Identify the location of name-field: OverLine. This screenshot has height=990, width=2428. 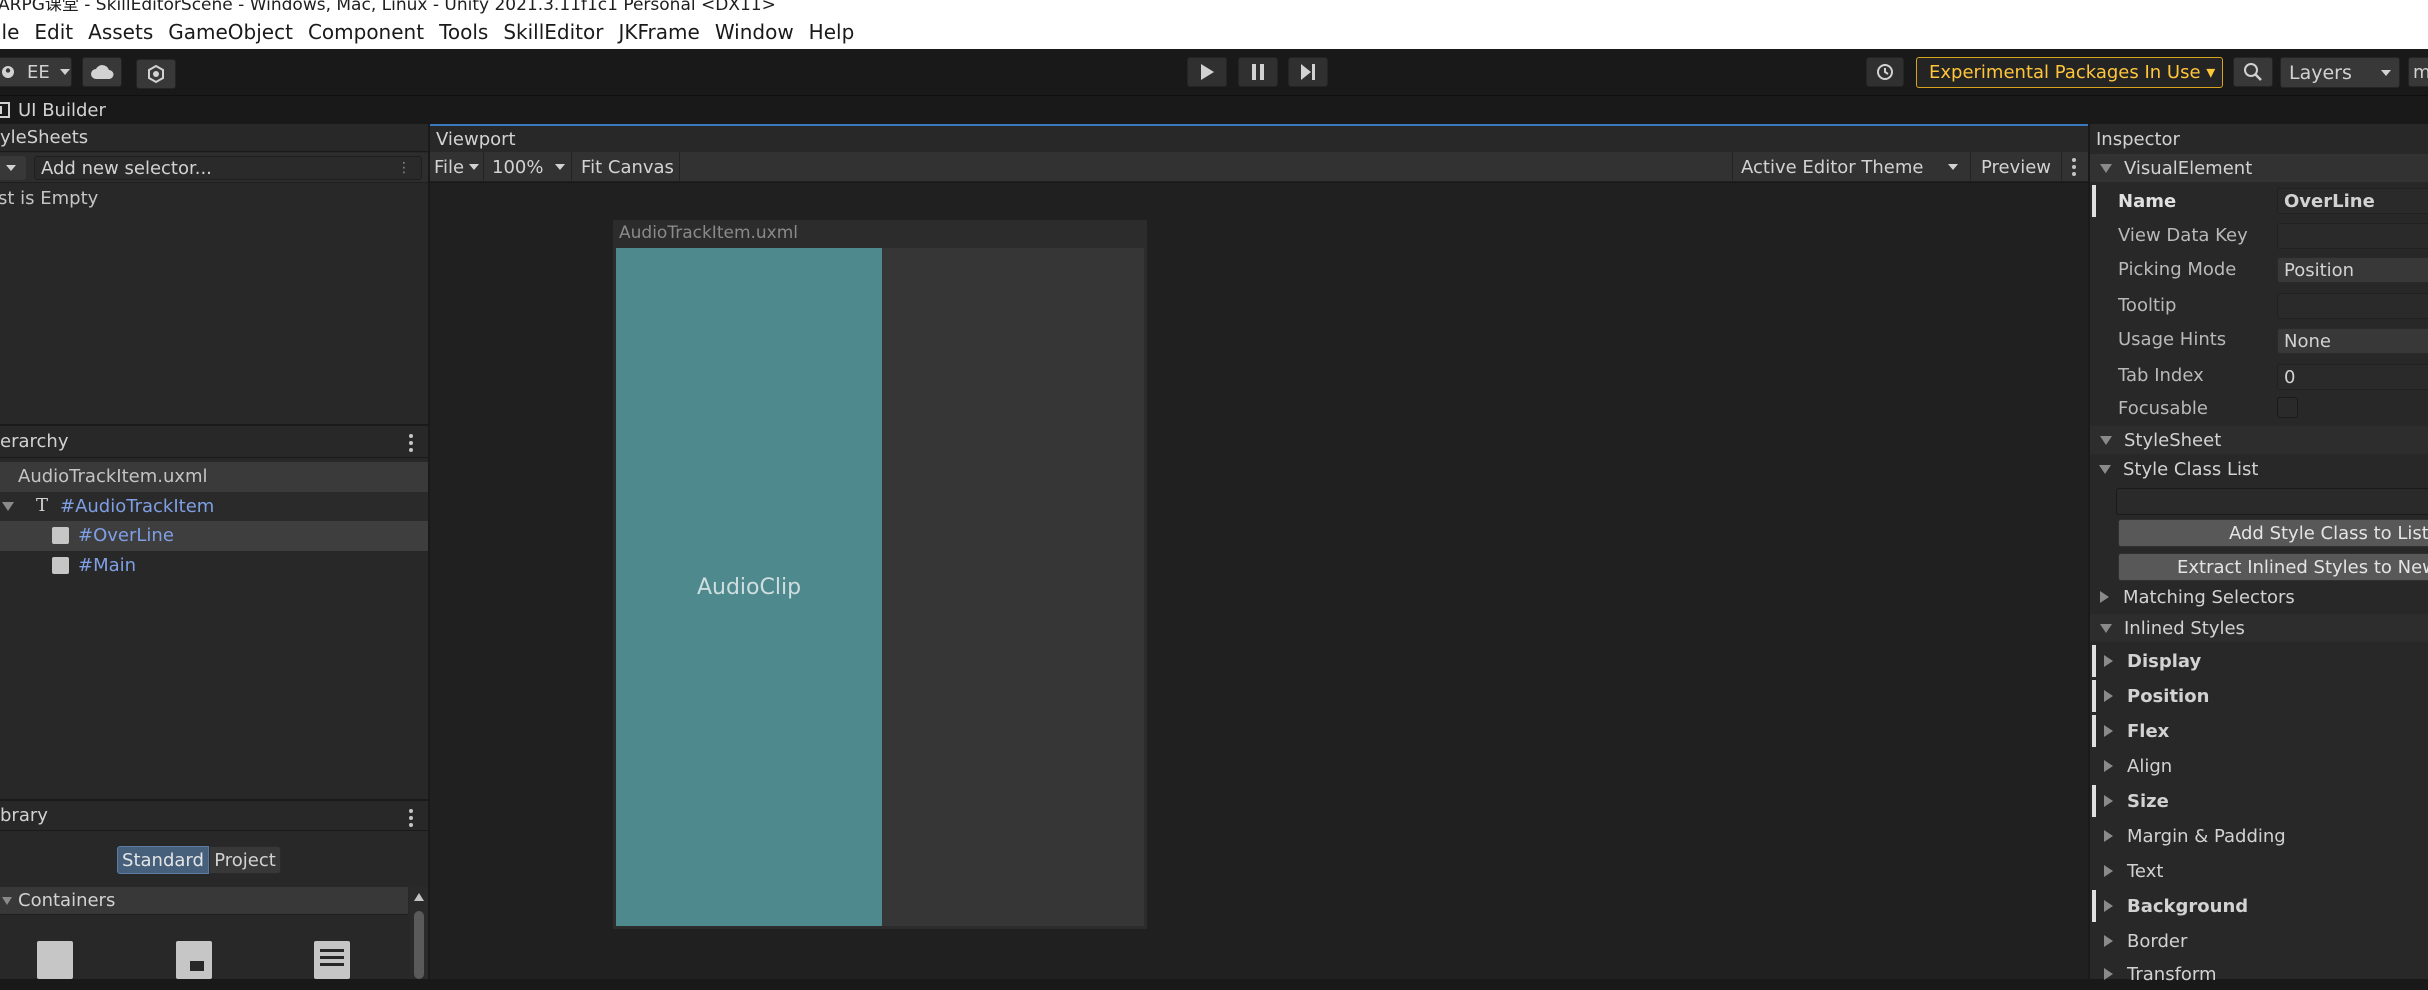
(2352, 201).